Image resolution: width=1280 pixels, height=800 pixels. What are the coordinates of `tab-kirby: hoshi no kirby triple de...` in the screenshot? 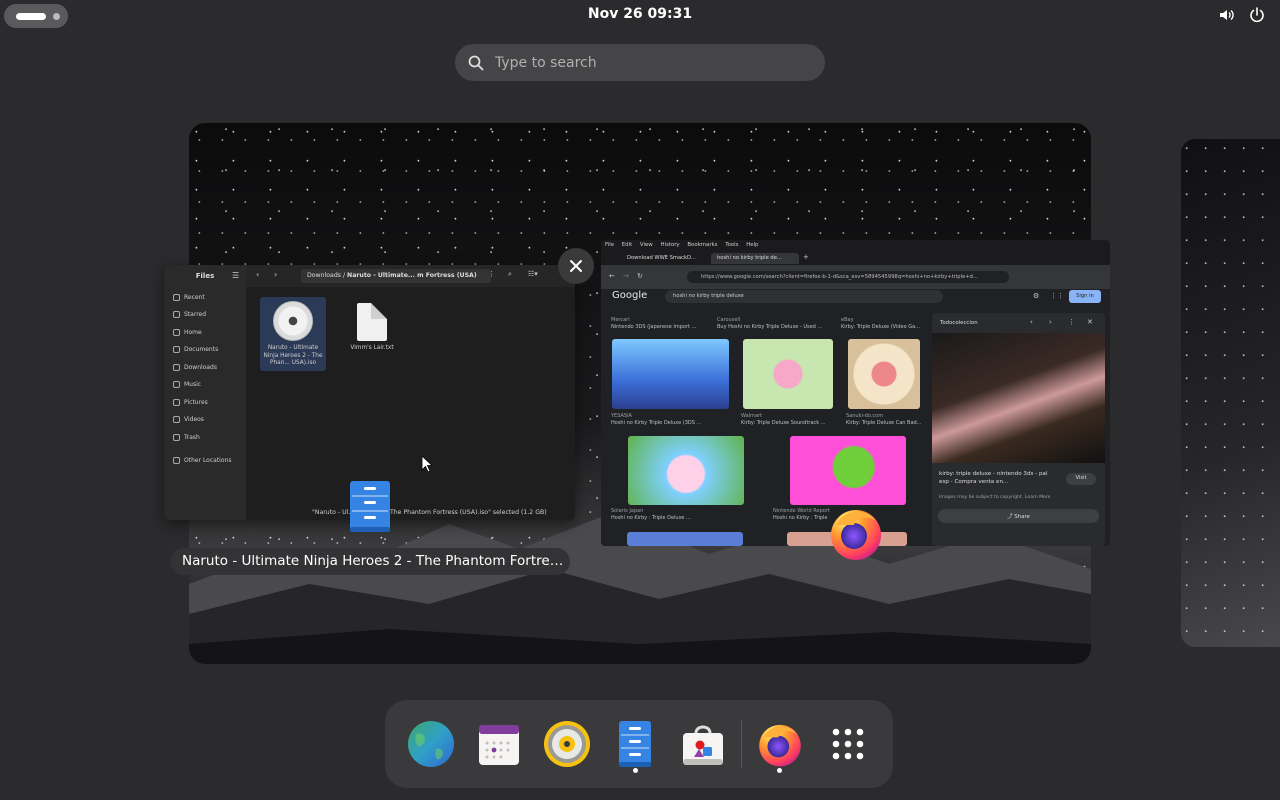 It's located at (755, 258).